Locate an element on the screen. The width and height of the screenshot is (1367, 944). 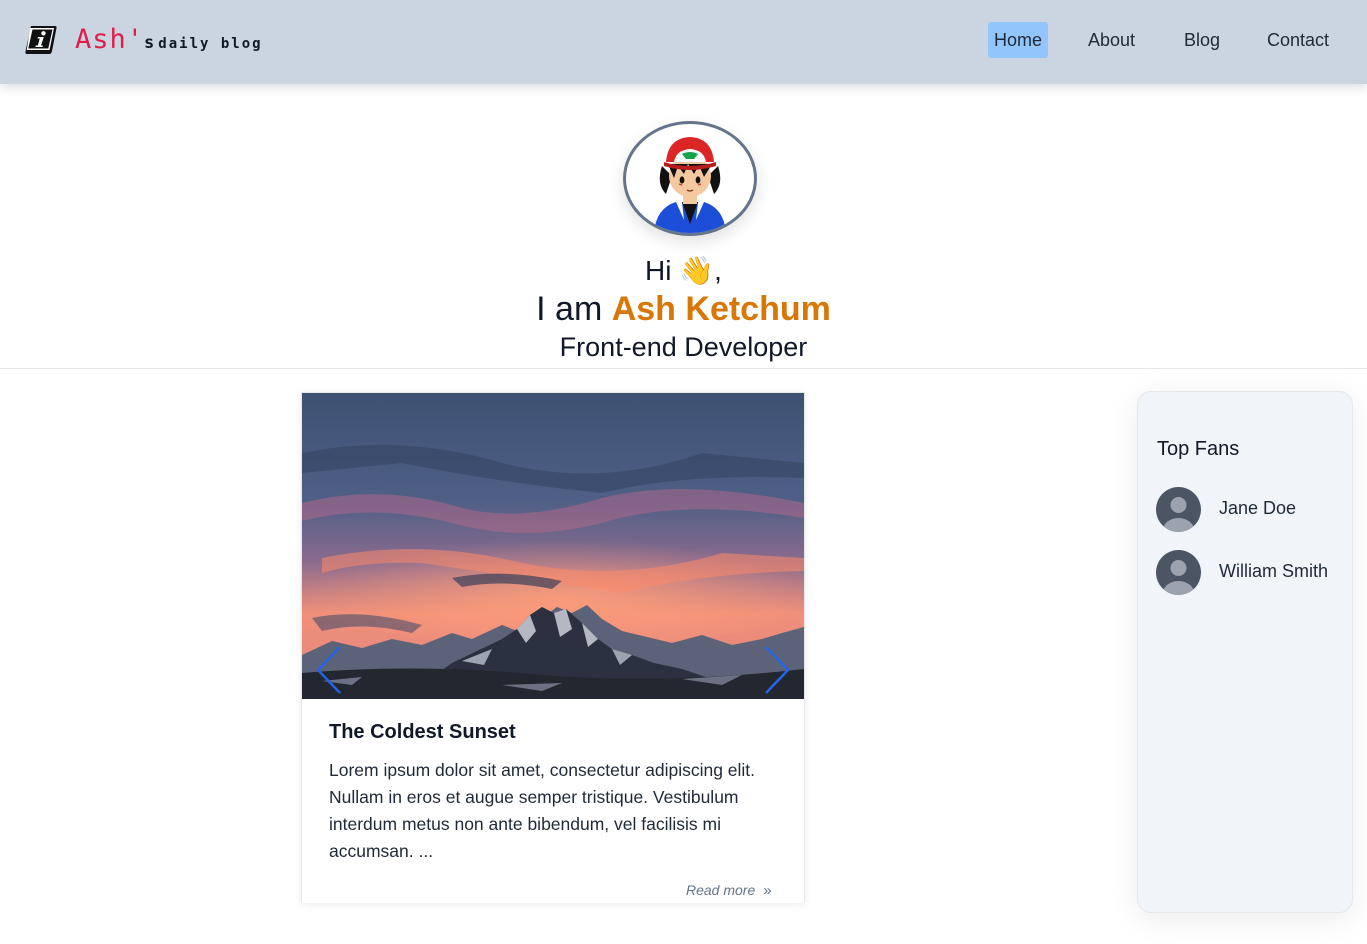
chevron-left-icon is located at coordinates (328, 670).